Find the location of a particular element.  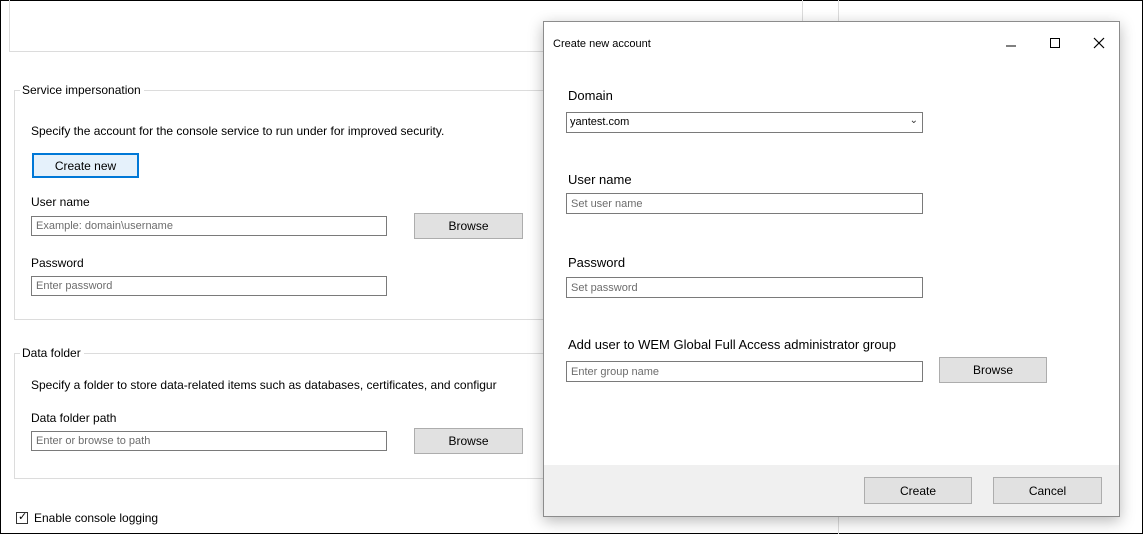

enable-logging-checkbox: ✓ is located at coordinates (22, 517).